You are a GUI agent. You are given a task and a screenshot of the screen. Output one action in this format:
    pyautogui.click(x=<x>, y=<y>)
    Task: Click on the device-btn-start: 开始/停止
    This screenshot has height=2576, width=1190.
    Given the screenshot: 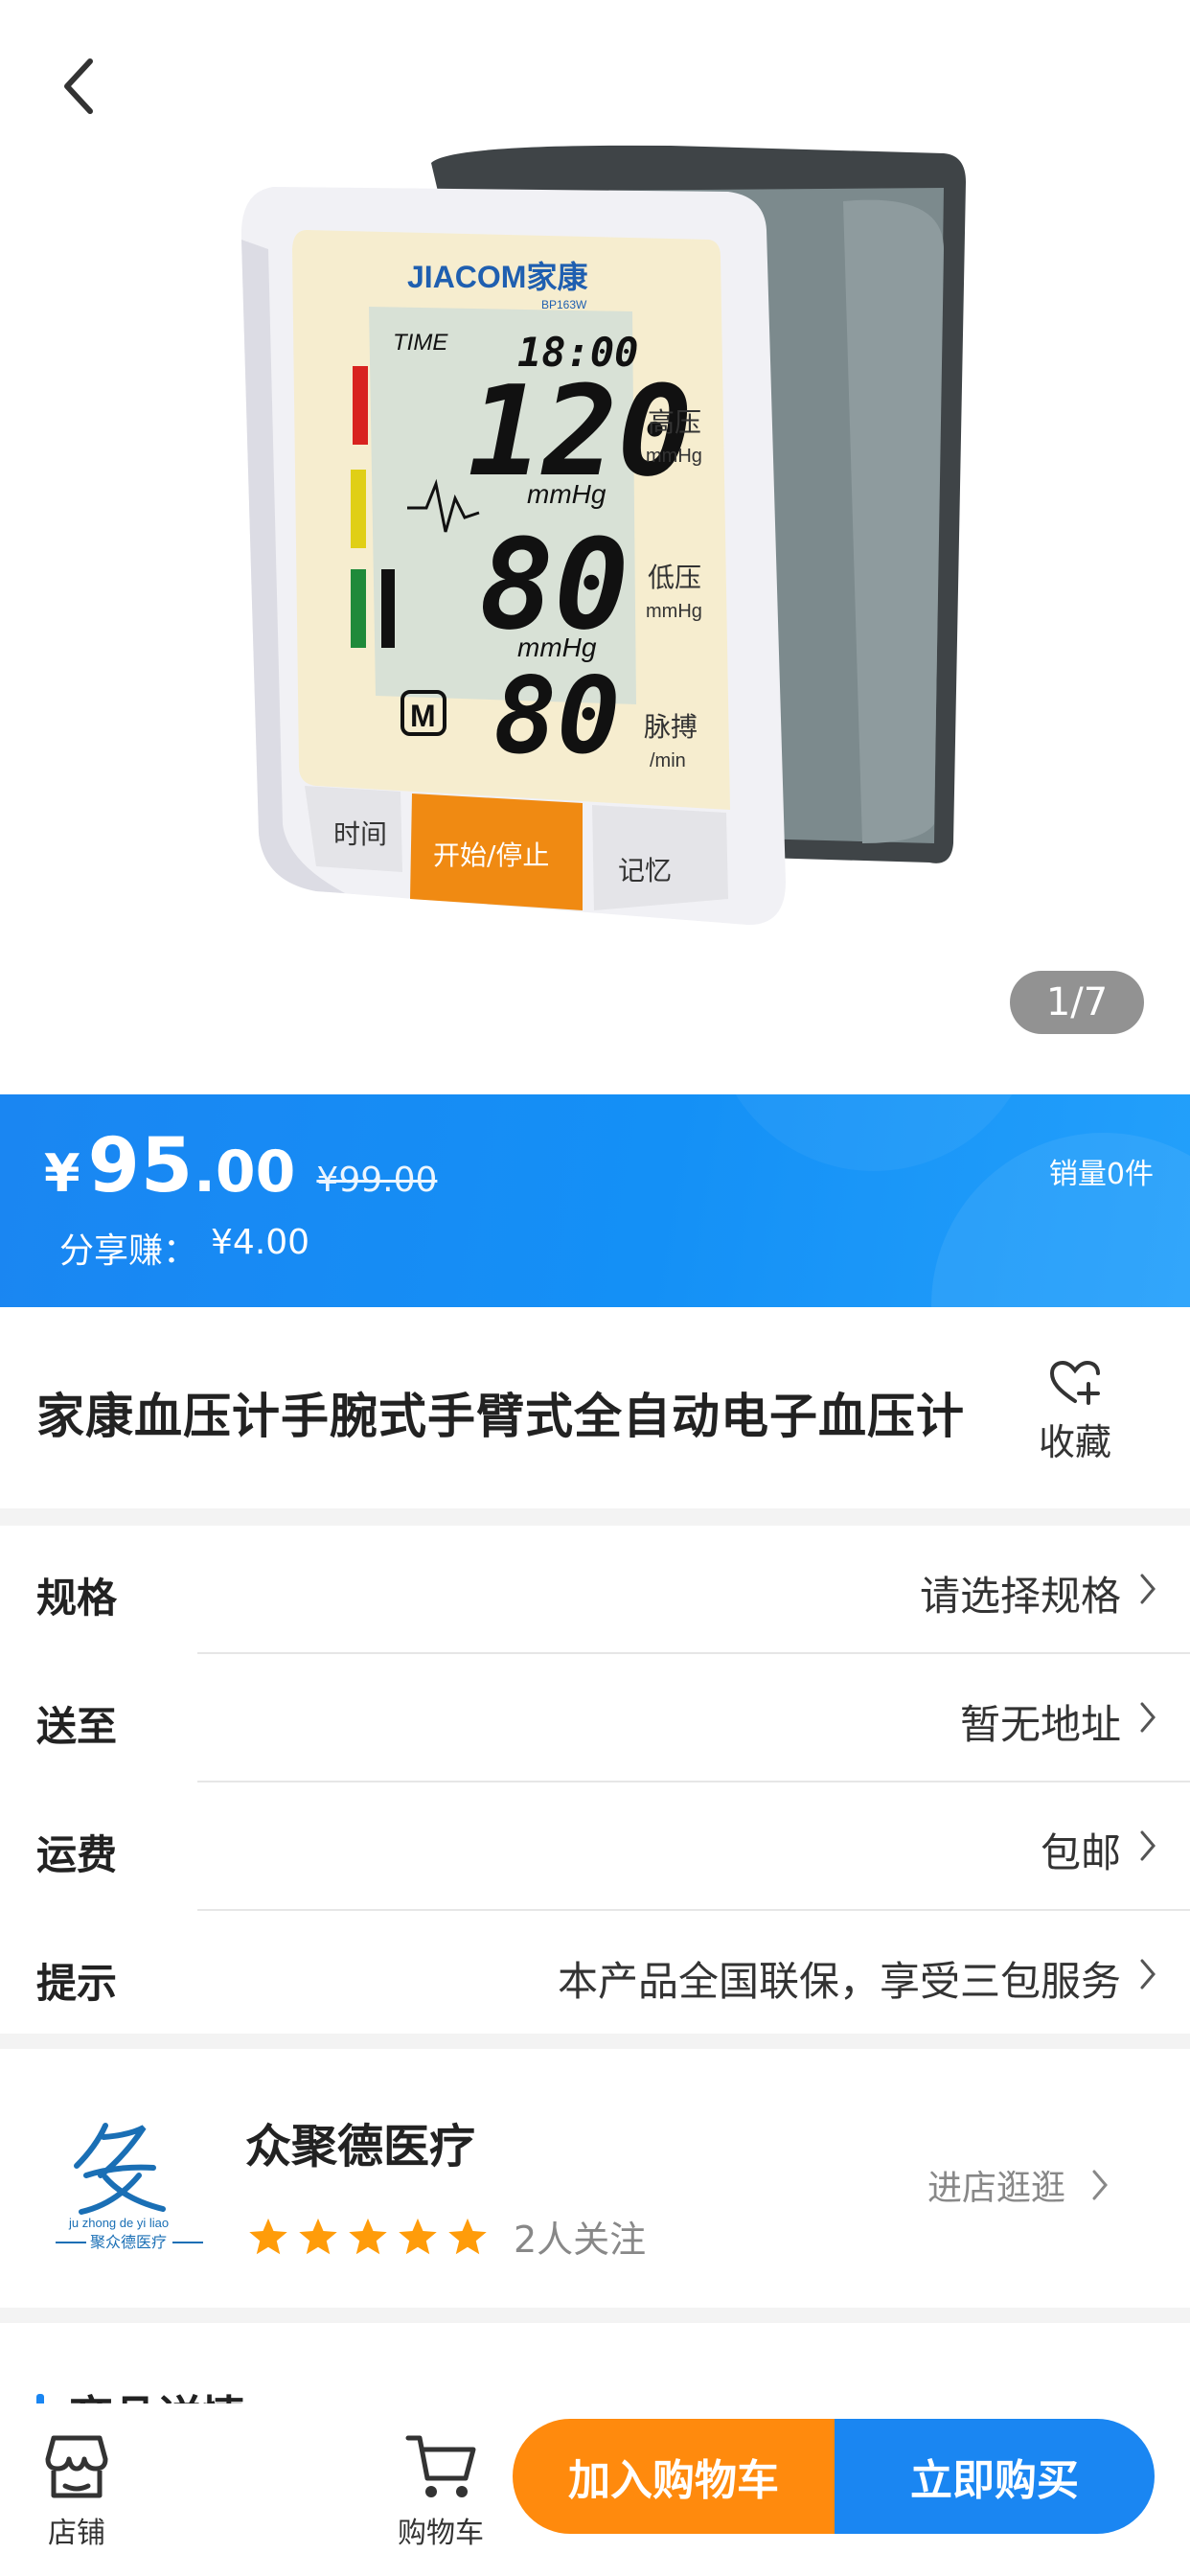 What is the action you would take?
    pyautogui.click(x=491, y=855)
    